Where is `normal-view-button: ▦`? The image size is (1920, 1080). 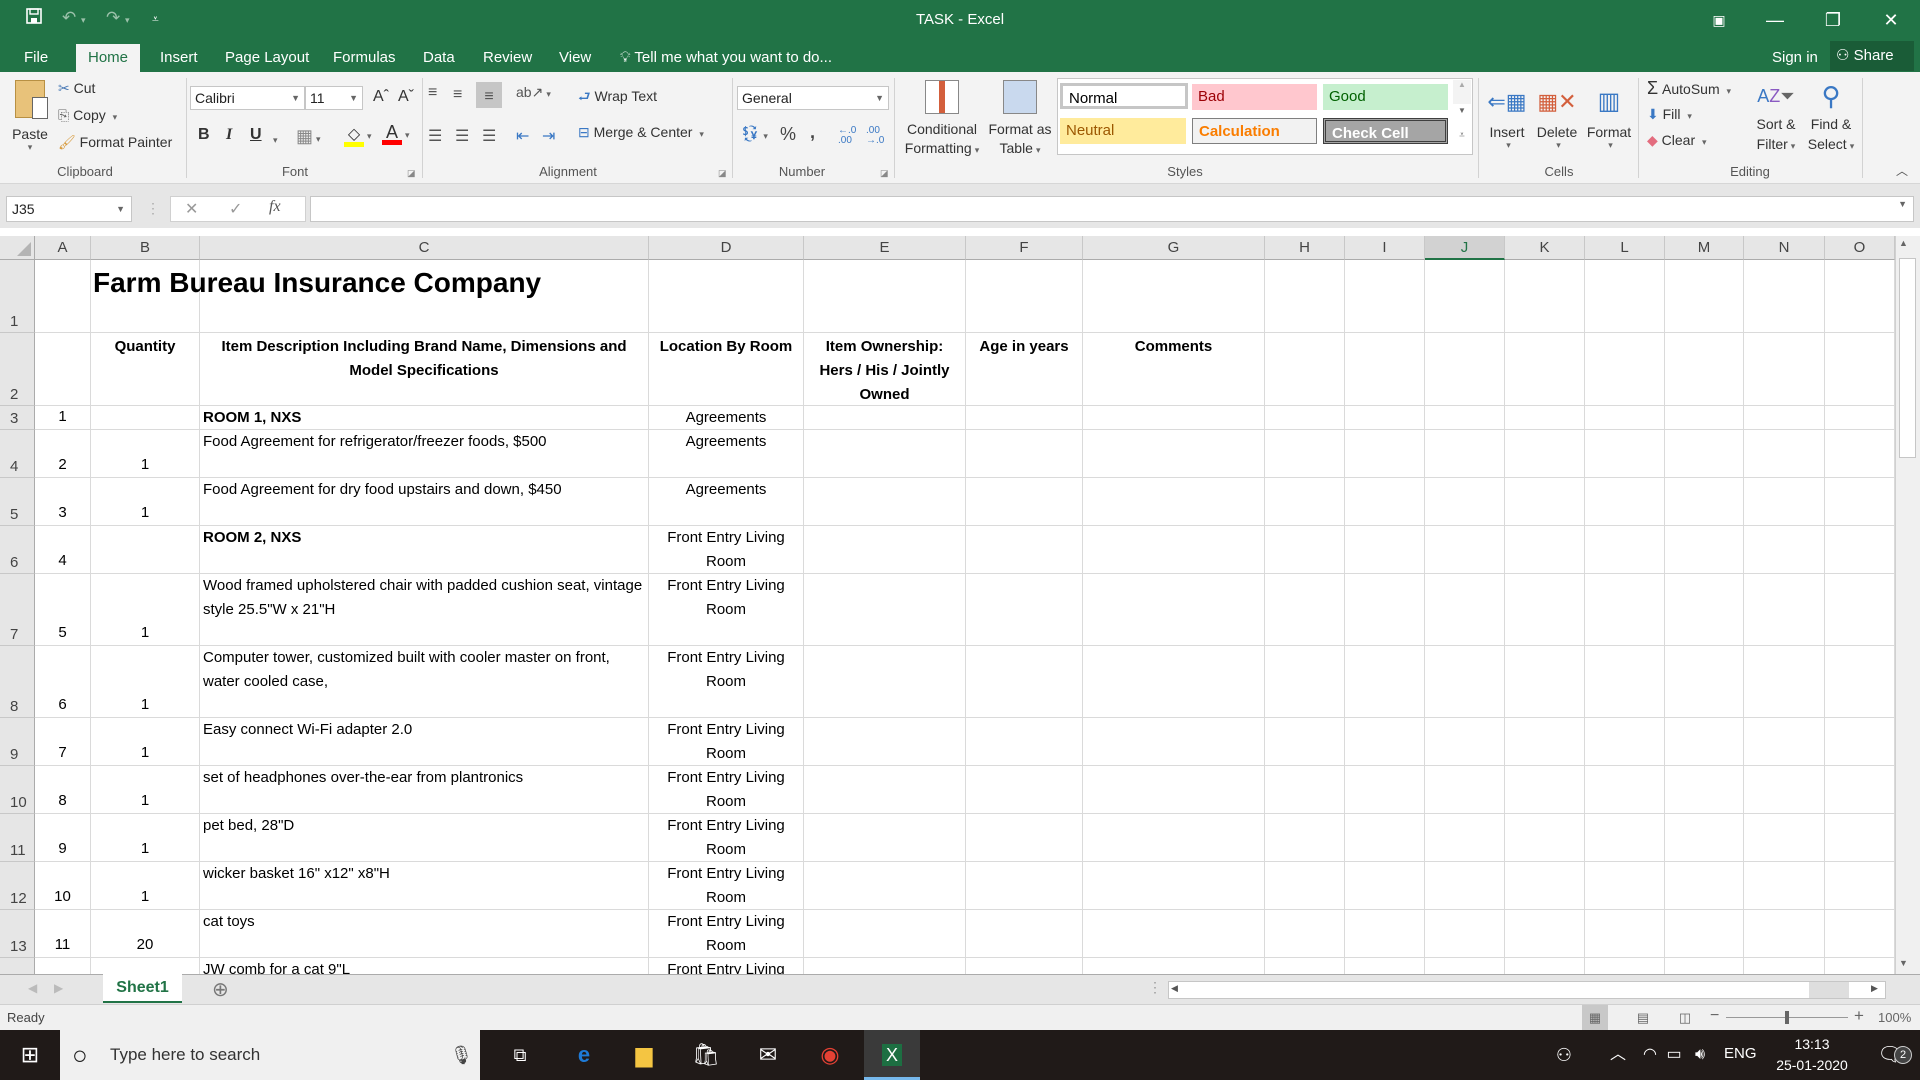 normal-view-button: ▦ is located at coordinates (1595, 1018).